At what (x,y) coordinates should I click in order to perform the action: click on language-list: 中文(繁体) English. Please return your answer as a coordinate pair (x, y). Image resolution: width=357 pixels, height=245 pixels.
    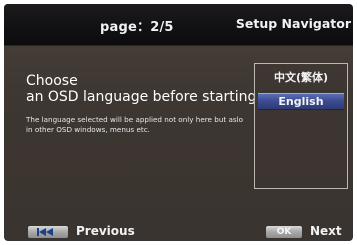
    Looking at the image, I should click on (301, 126).